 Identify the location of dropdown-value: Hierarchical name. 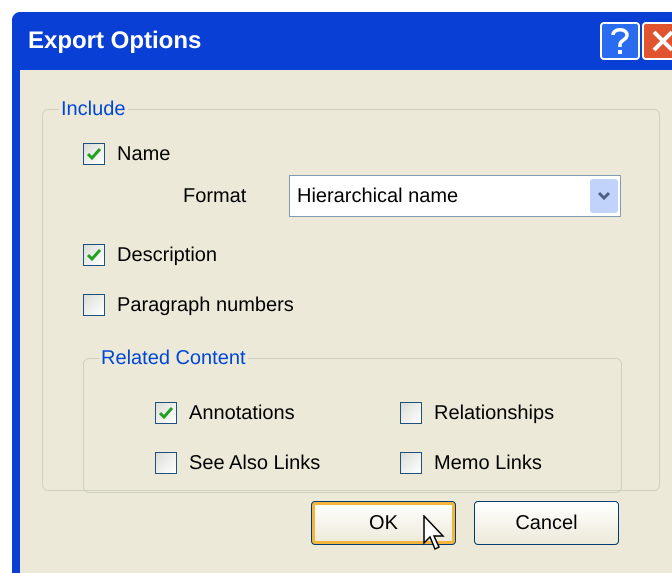
(378, 196).